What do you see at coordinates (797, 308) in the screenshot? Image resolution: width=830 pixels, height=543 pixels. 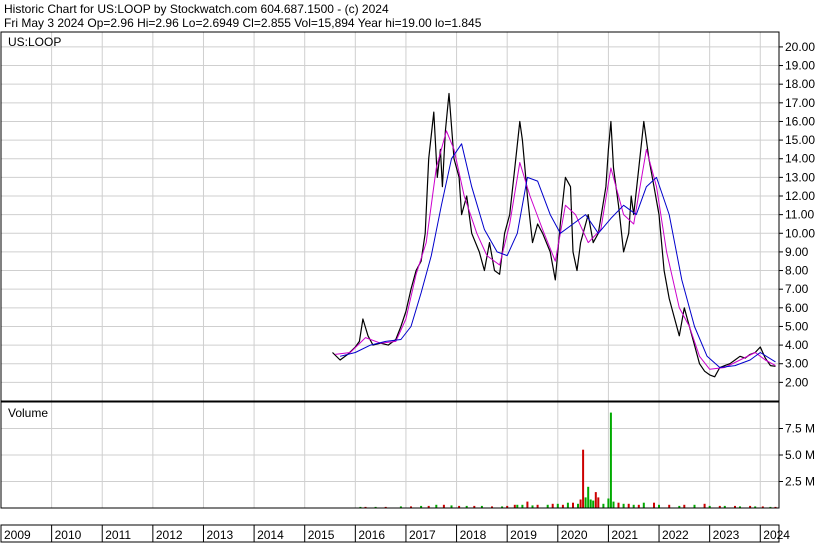 I see `price-y-tick-label: 6.00` at bounding box center [797, 308].